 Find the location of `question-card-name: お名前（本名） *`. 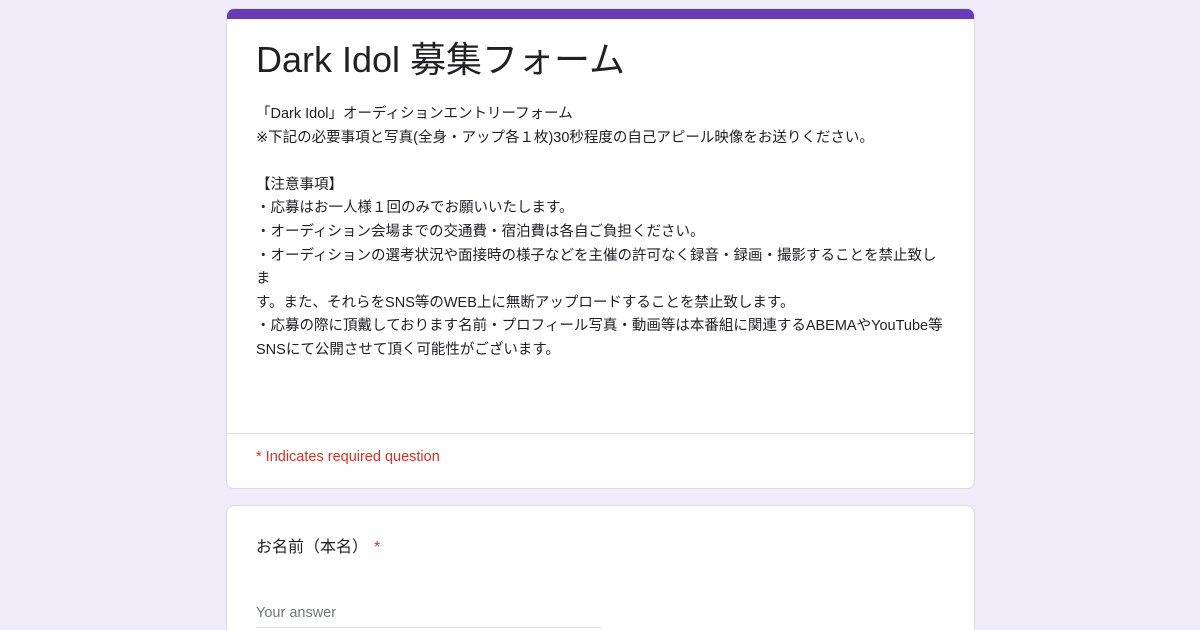

question-card-name: お名前（本名） * is located at coordinates (600, 567).